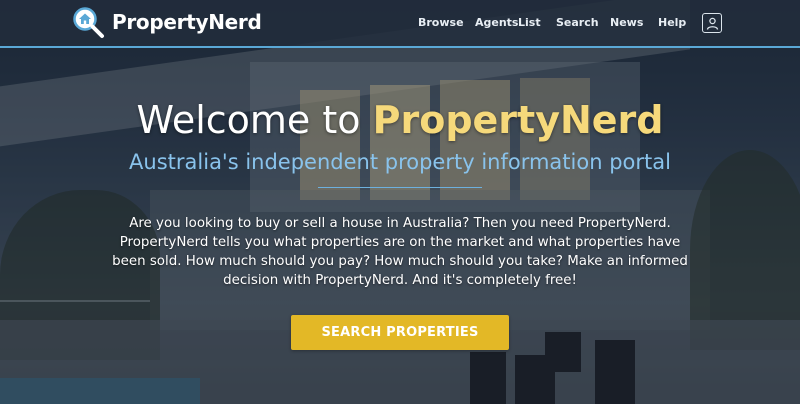 Image resolution: width=800 pixels, height=404 pixels. I want to click on page-title: Welcome to PropertyNerd, so click(400, 120).